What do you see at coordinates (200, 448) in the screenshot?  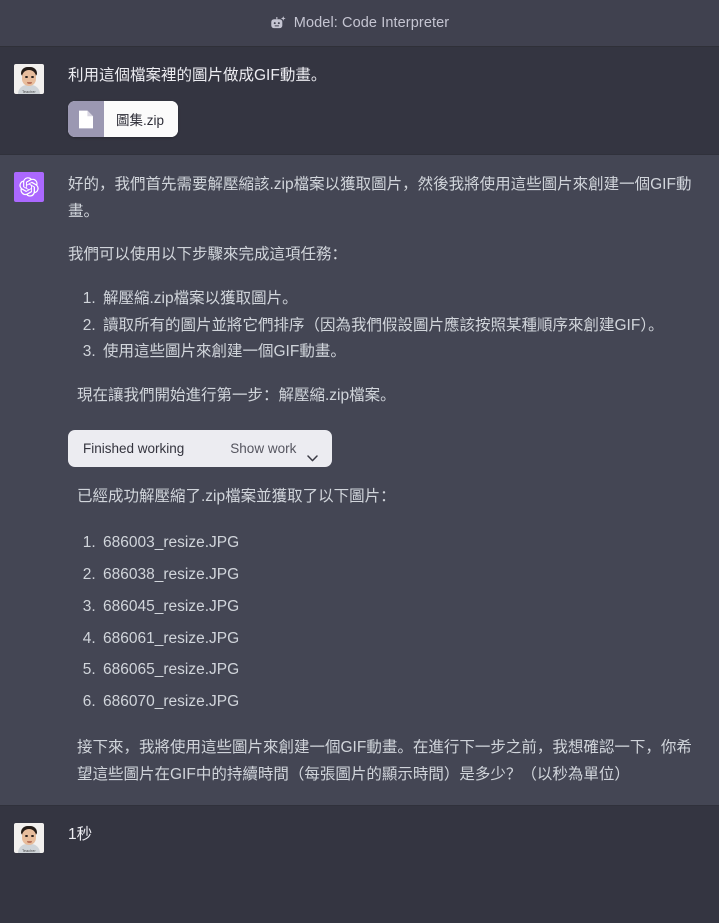 I see `finished-working-widget: Finished working Show work` at bounding box center [200, 448].